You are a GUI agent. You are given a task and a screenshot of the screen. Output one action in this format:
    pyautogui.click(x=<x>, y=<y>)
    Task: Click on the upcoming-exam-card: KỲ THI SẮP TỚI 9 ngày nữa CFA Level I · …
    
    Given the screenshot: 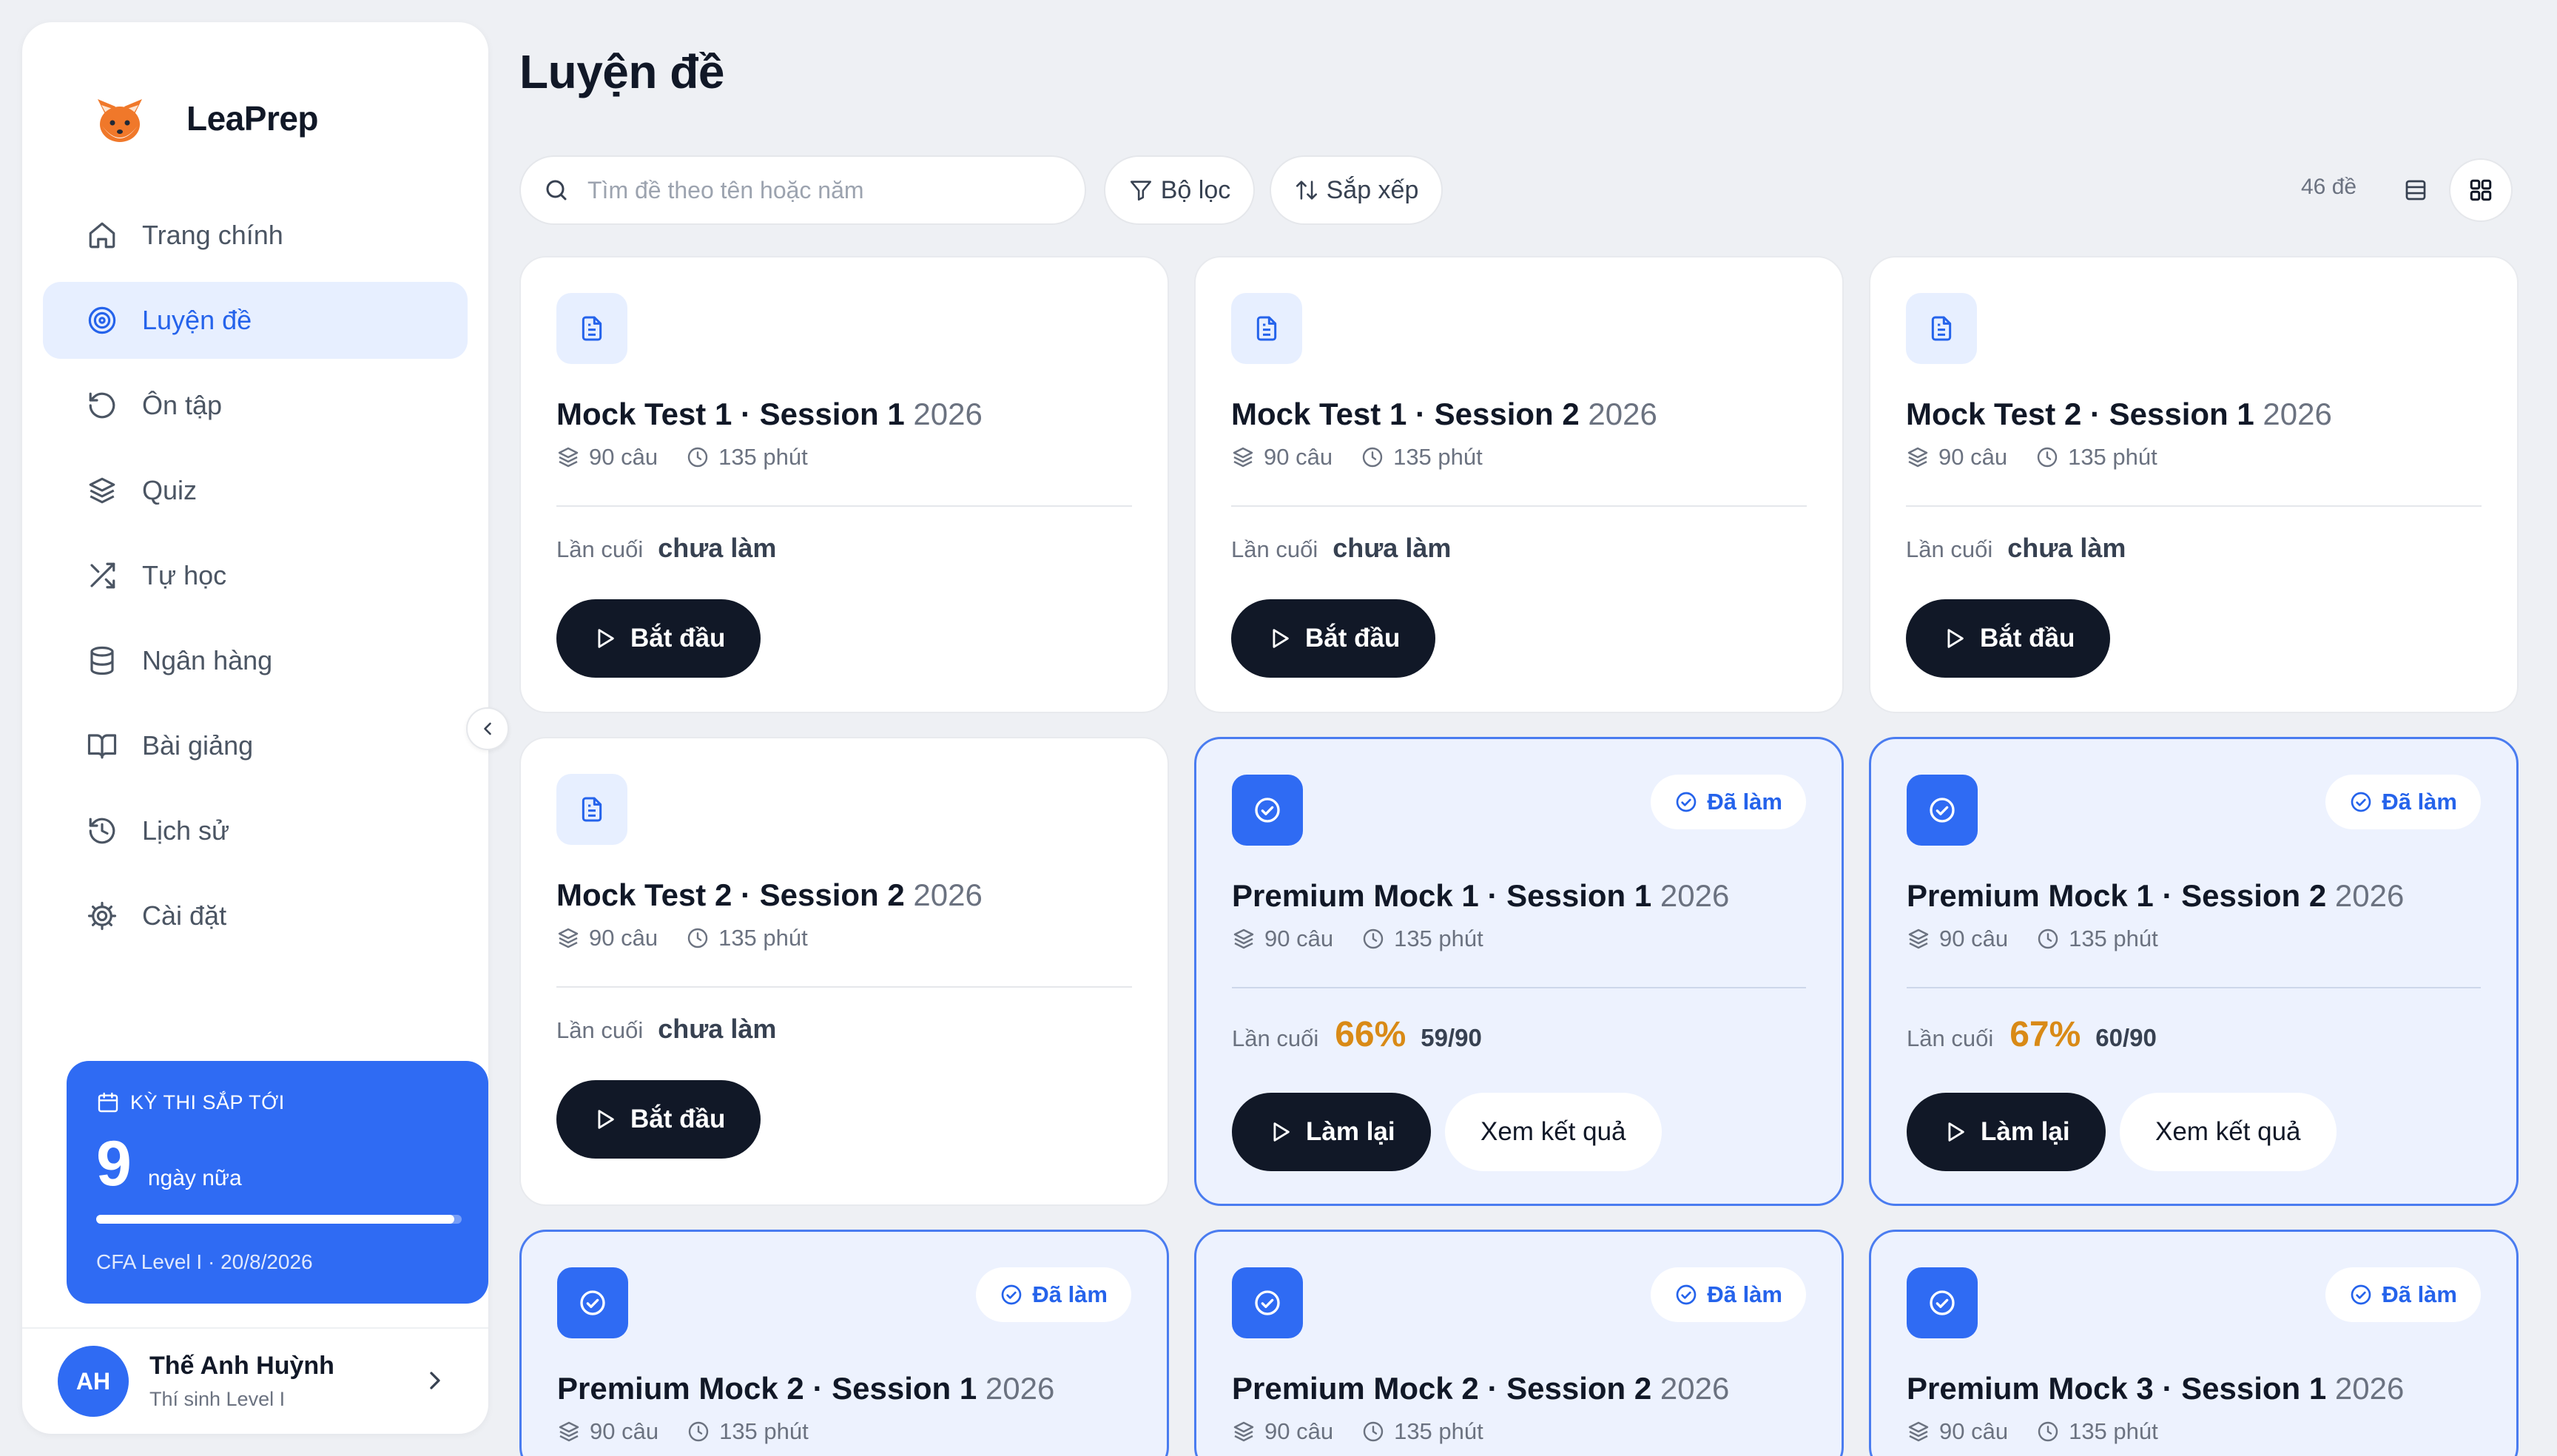 What is the action you would take?
    pyautogui.click(x=278, y=1182)
    